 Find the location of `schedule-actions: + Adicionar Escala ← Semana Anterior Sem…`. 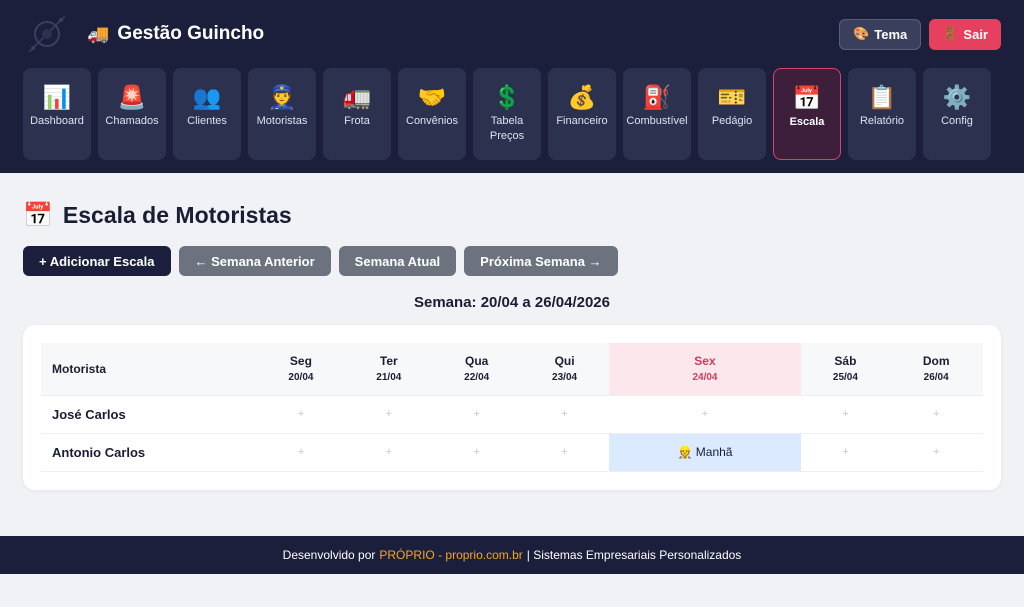

schedule-actions: + Adicionar Escala ← Semana Anterior Sem… is located at coordinates (512, 261).